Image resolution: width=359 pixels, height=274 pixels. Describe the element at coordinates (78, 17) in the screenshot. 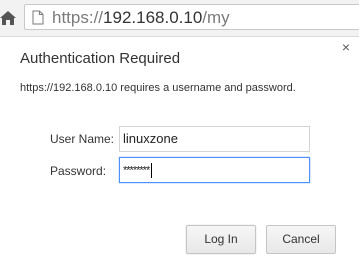

I see `url-scheme: https://` at that location.